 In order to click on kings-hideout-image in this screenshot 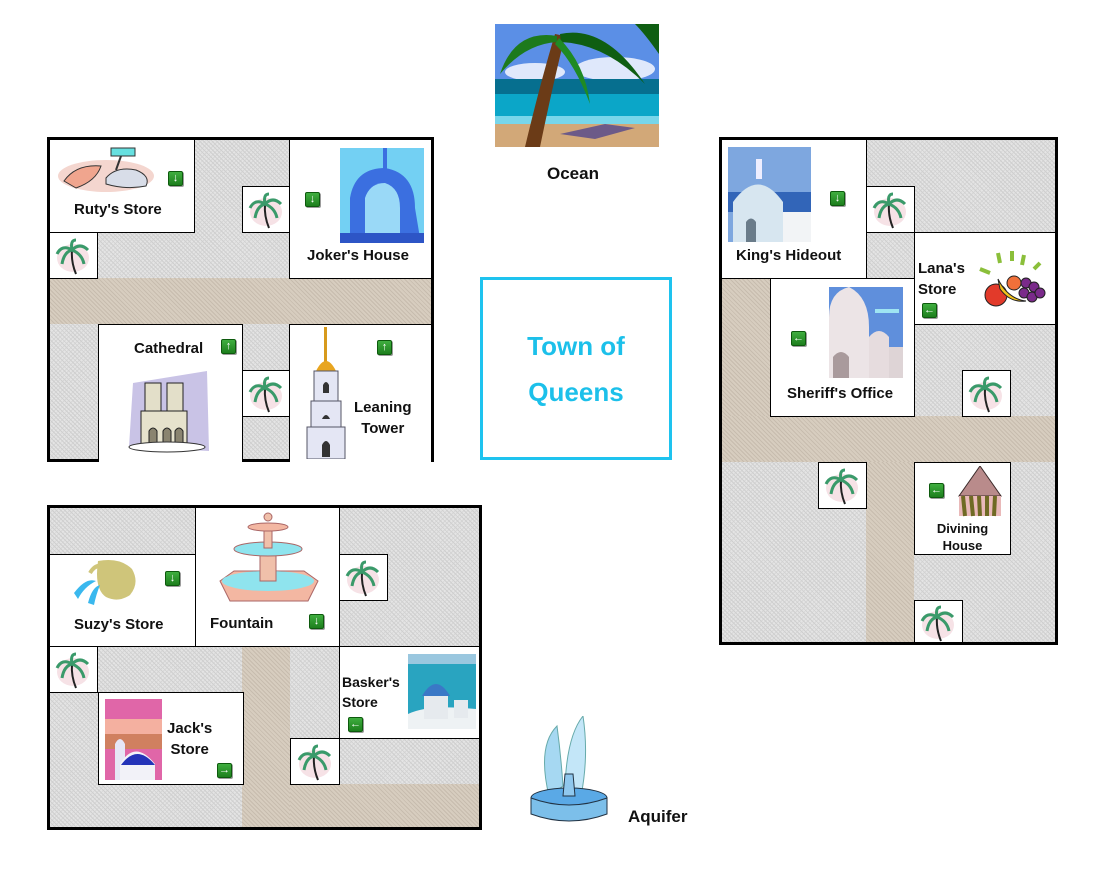, I will do `click(769, 194)`.